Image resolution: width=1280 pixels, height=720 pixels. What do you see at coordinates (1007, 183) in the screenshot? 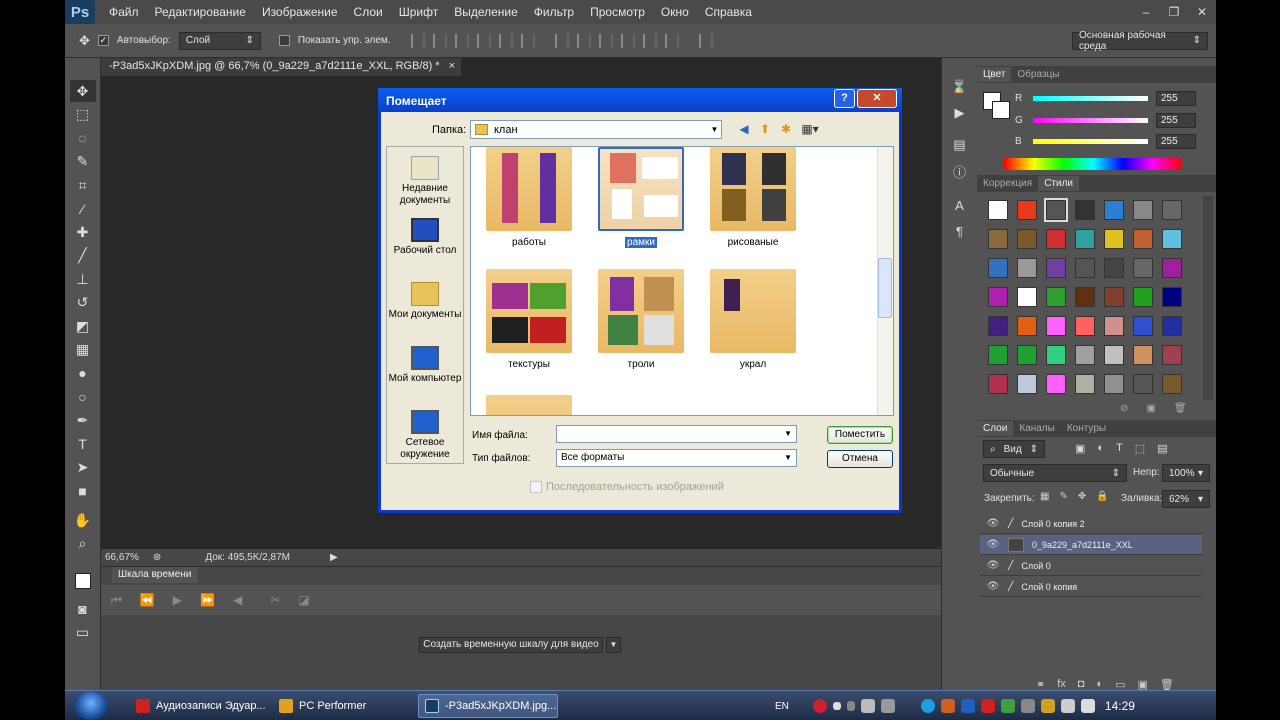
I see `tab-adjustments: Коррекция` at bounding box center [1007, 183].